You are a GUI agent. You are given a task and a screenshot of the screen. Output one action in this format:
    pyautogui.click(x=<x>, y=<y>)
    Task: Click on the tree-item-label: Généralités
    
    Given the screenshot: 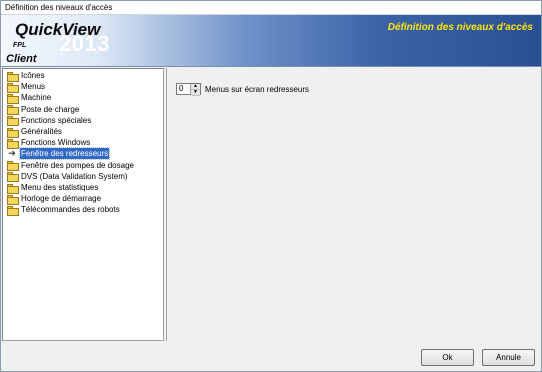 What is the action you would take?
    pyautogui.click(x=41, y=131)
    